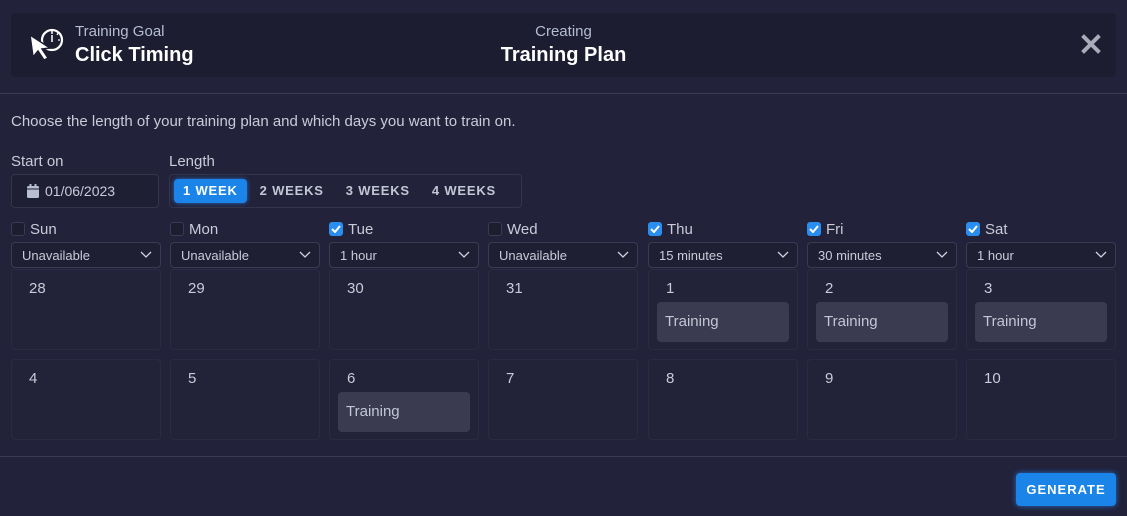 The height and width of the screenshot is (516, 1127). I want to click on calendar-day-cell: 5, so click(245, 399).